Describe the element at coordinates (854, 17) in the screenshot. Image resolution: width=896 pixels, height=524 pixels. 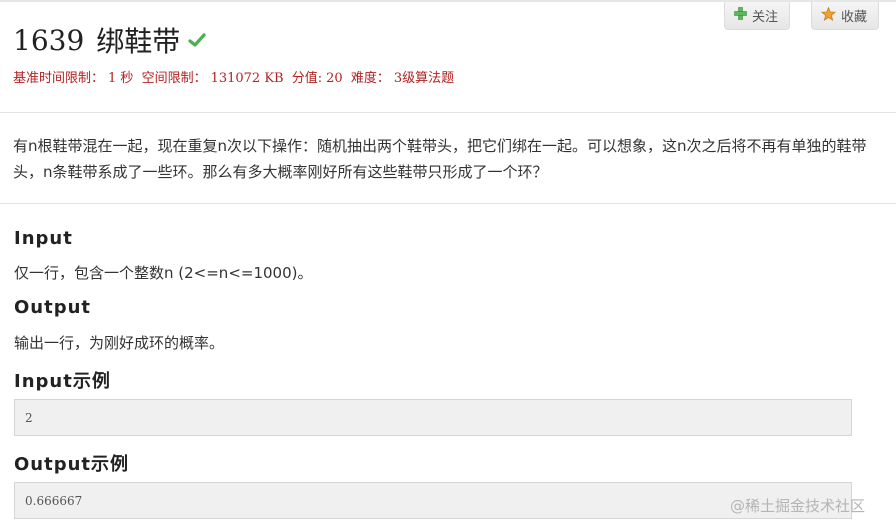
I see `favorite-label: 收藏` at that location.